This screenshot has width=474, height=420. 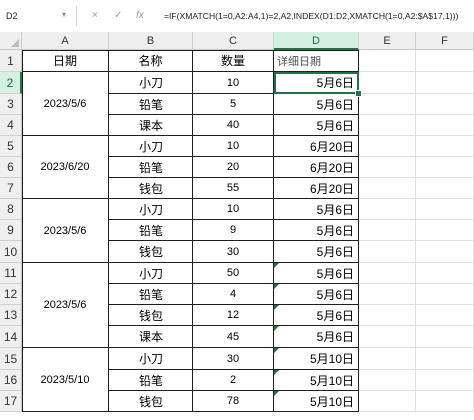 I want to click on column-header-d: D, so click(x=316, y=41).